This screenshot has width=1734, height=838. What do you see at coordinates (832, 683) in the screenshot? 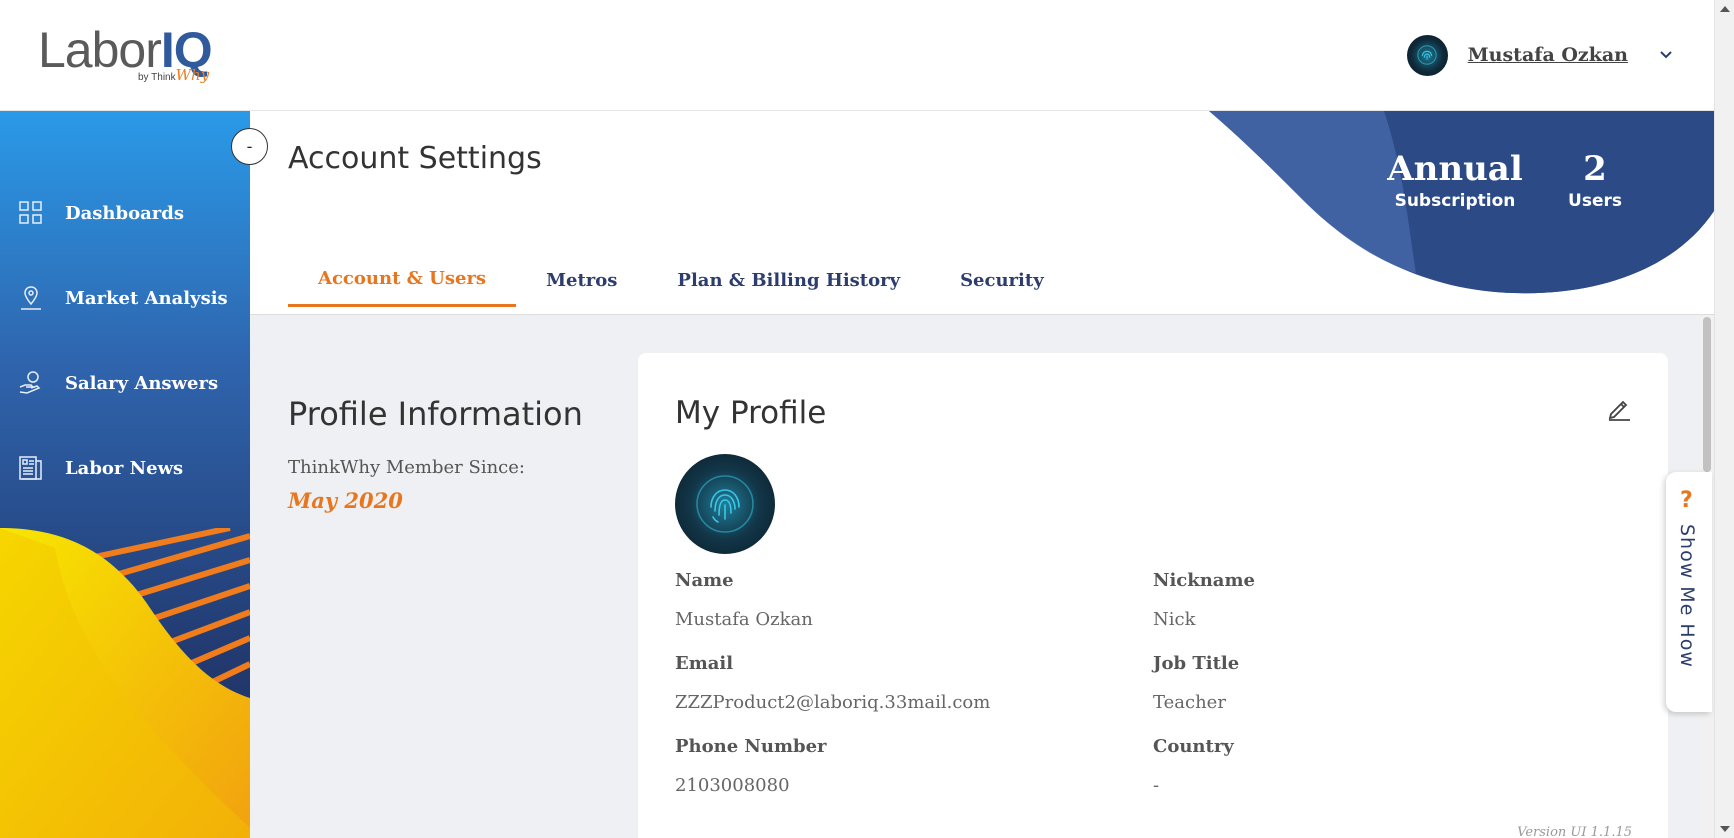
I see `field-email: Email ZZZProduct2@laboriq.33mail.com` at bounding box center [832, 683].